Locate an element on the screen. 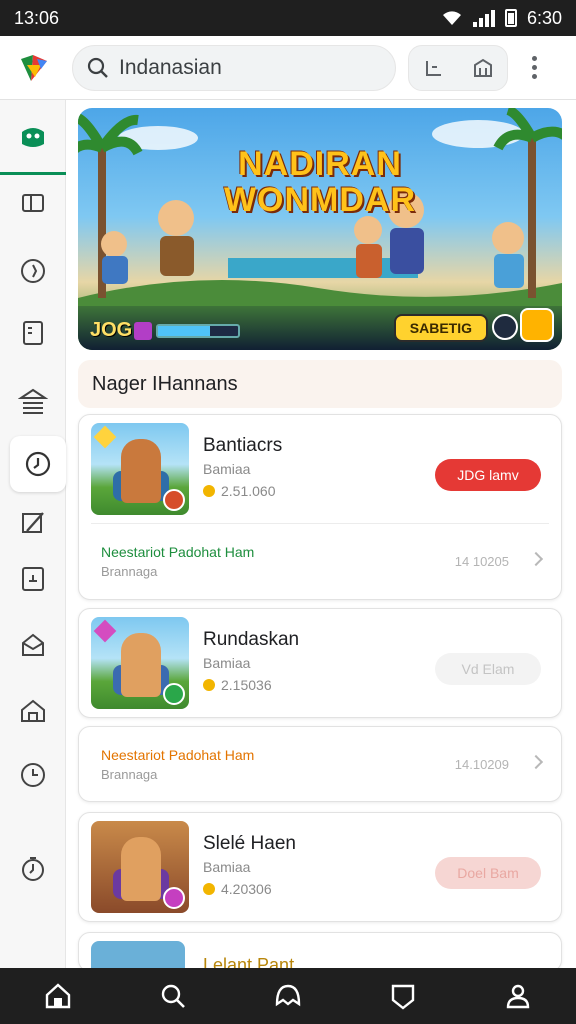 The image size is (576, 1024). search-bar: Indanasian is located at coordinates (234, 67).